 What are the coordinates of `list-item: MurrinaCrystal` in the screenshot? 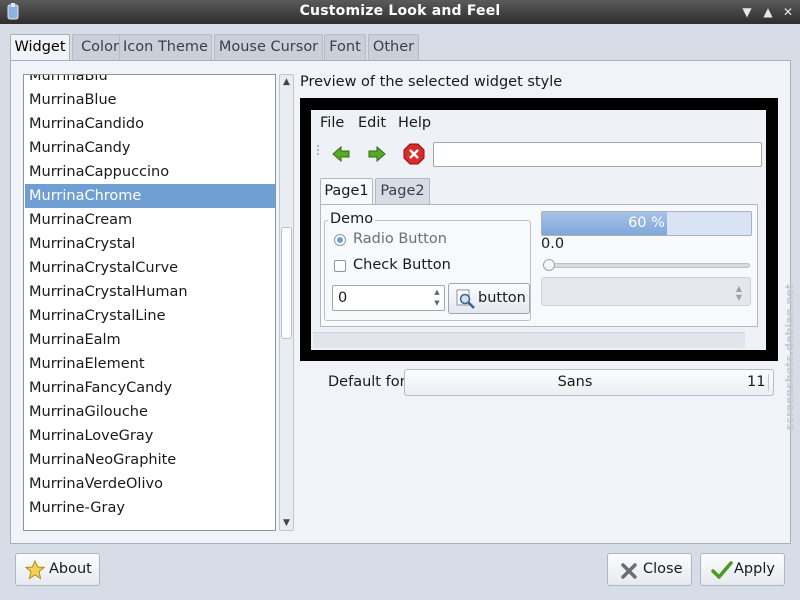 It's located at (150, 244).